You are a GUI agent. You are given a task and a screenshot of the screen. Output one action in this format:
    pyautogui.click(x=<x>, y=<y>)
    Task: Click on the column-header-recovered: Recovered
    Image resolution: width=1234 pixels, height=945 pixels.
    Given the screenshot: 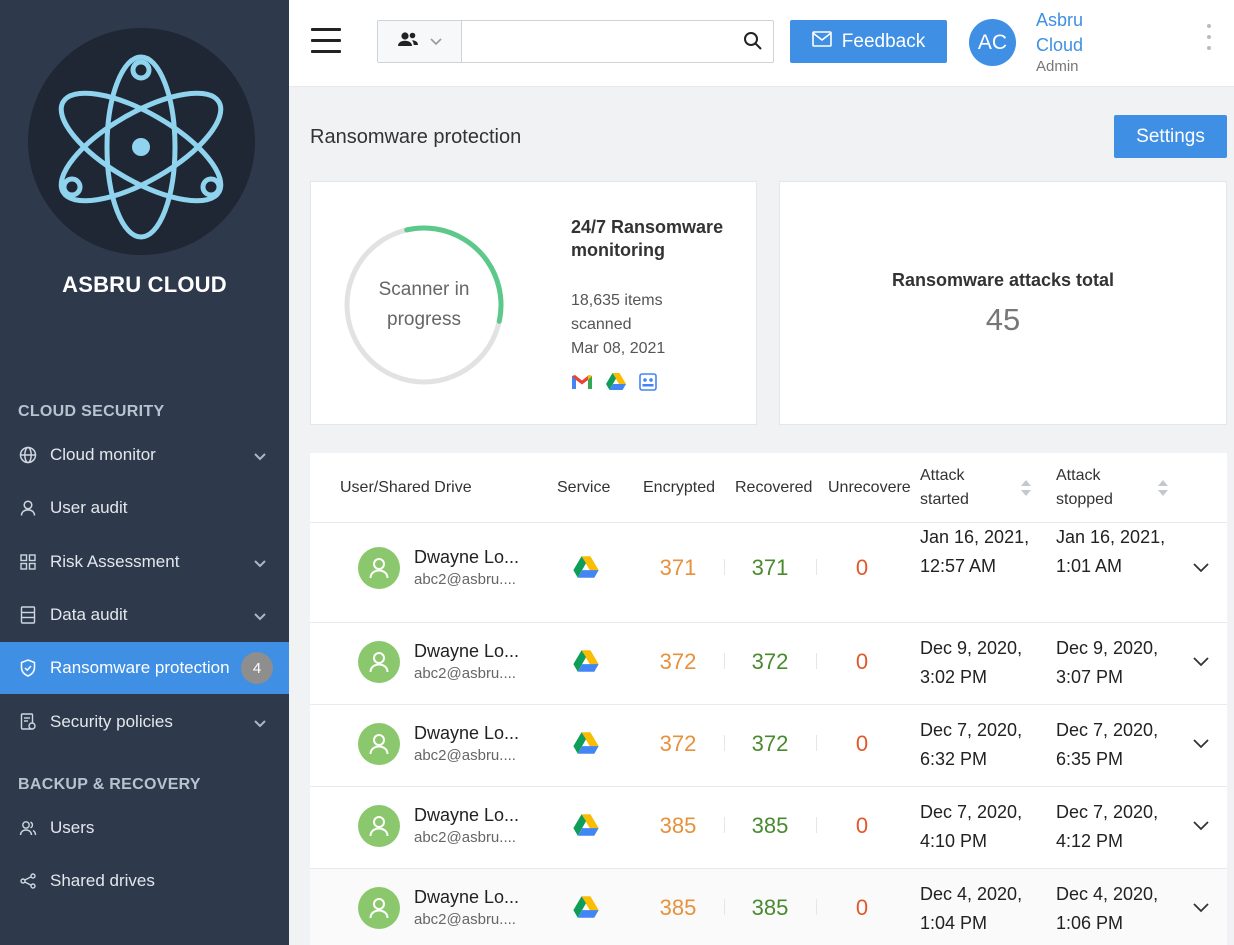 What is the action you would take?
    pyautogui.click(x=773, y=488)
    